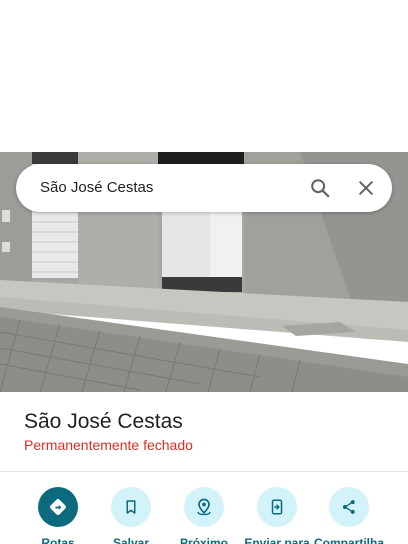  Describe the element at coordinates (277, 507) in the screenshot. I see `send-to-phone-icon` at that location.